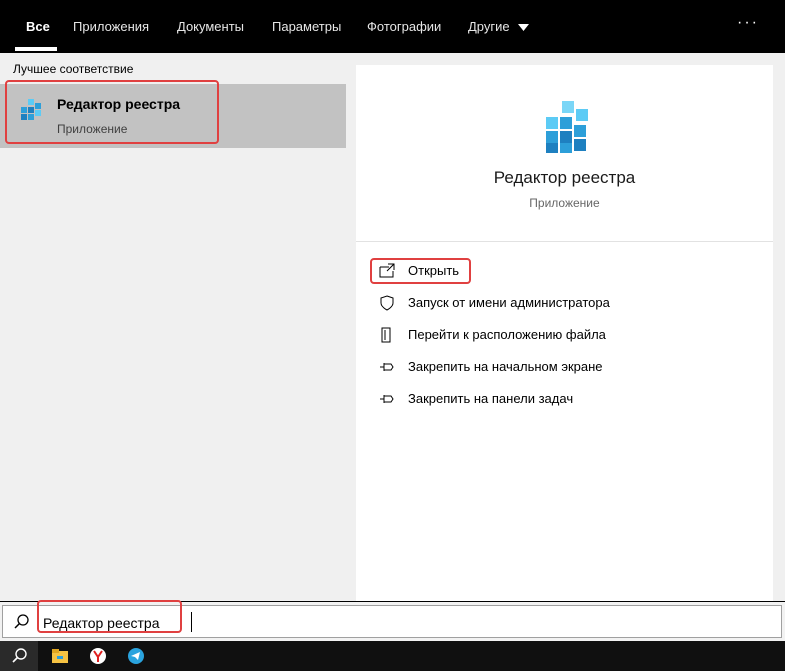  What do you see at coordinates (73, 69) in the screenshot?
I see `best-match-header: Лучшее соответствие` at bounding box center [73, 69].